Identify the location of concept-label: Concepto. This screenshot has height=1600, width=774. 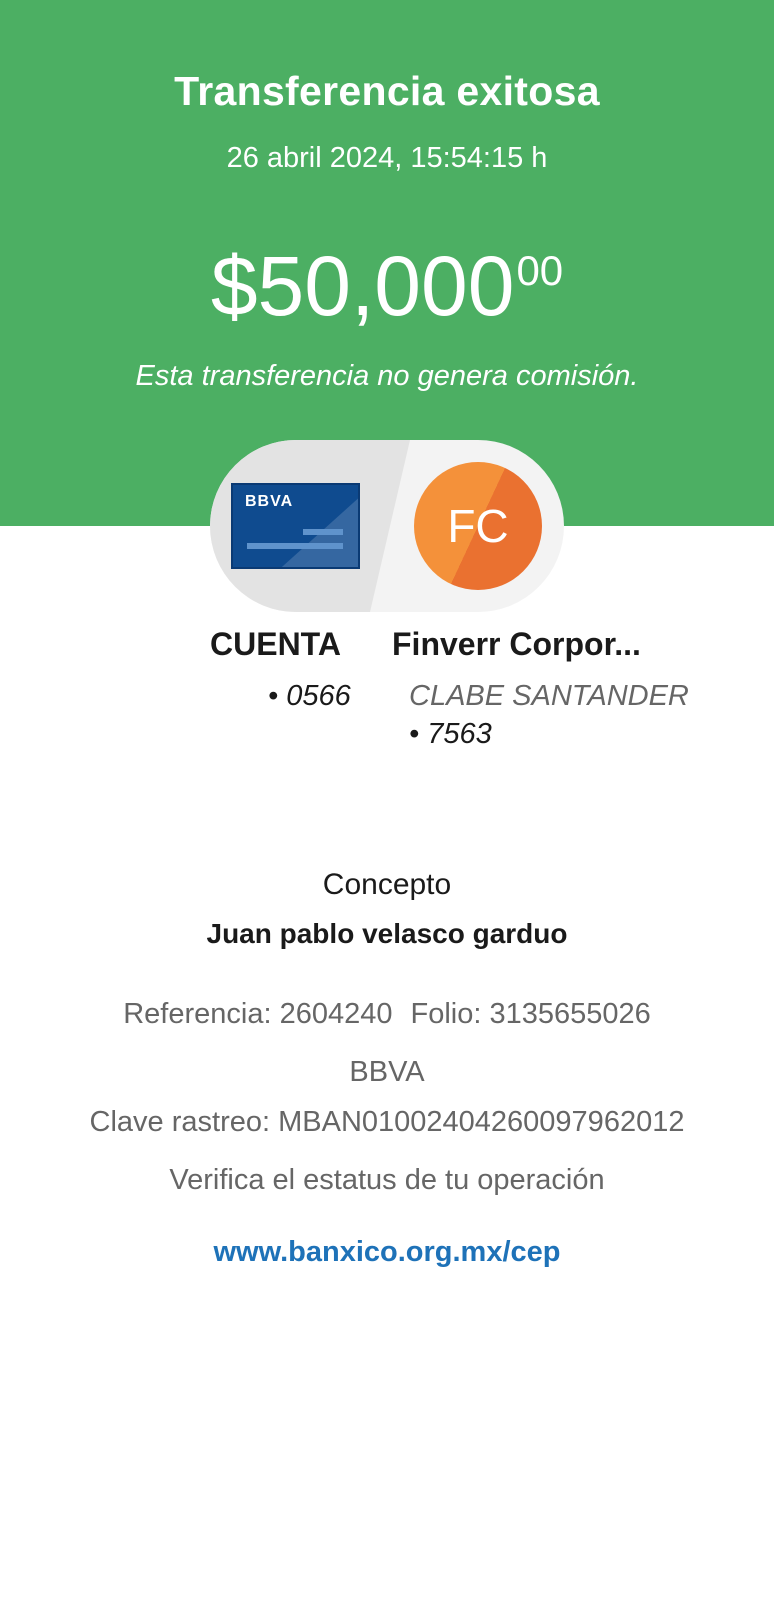
(387, 884).